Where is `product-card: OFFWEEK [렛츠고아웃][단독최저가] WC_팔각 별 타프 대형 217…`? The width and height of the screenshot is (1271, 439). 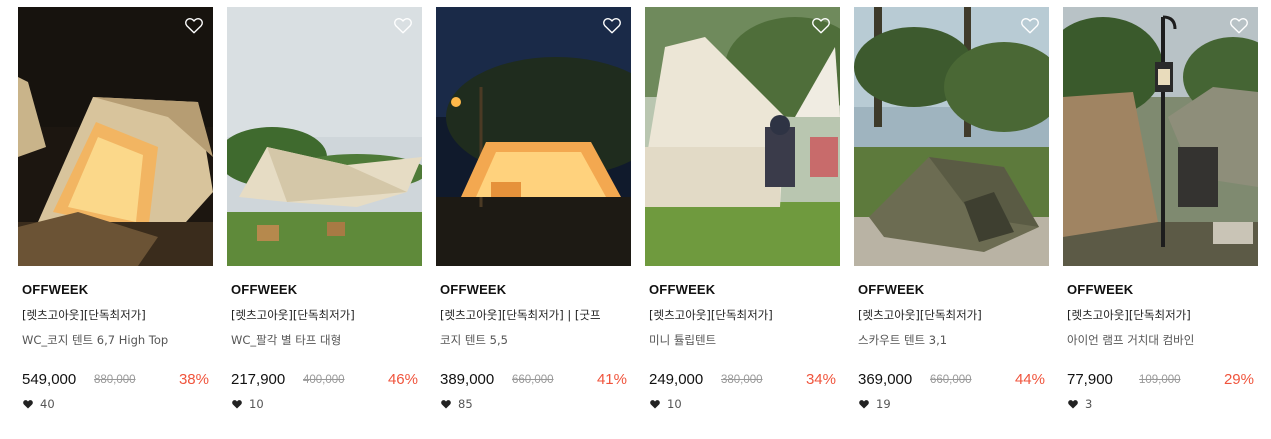 product-card: OFFWEEK [렛츠고아웃][단독최저가] WC_팔각 별 타프 대형 217… is located at coordinates (324, 217).